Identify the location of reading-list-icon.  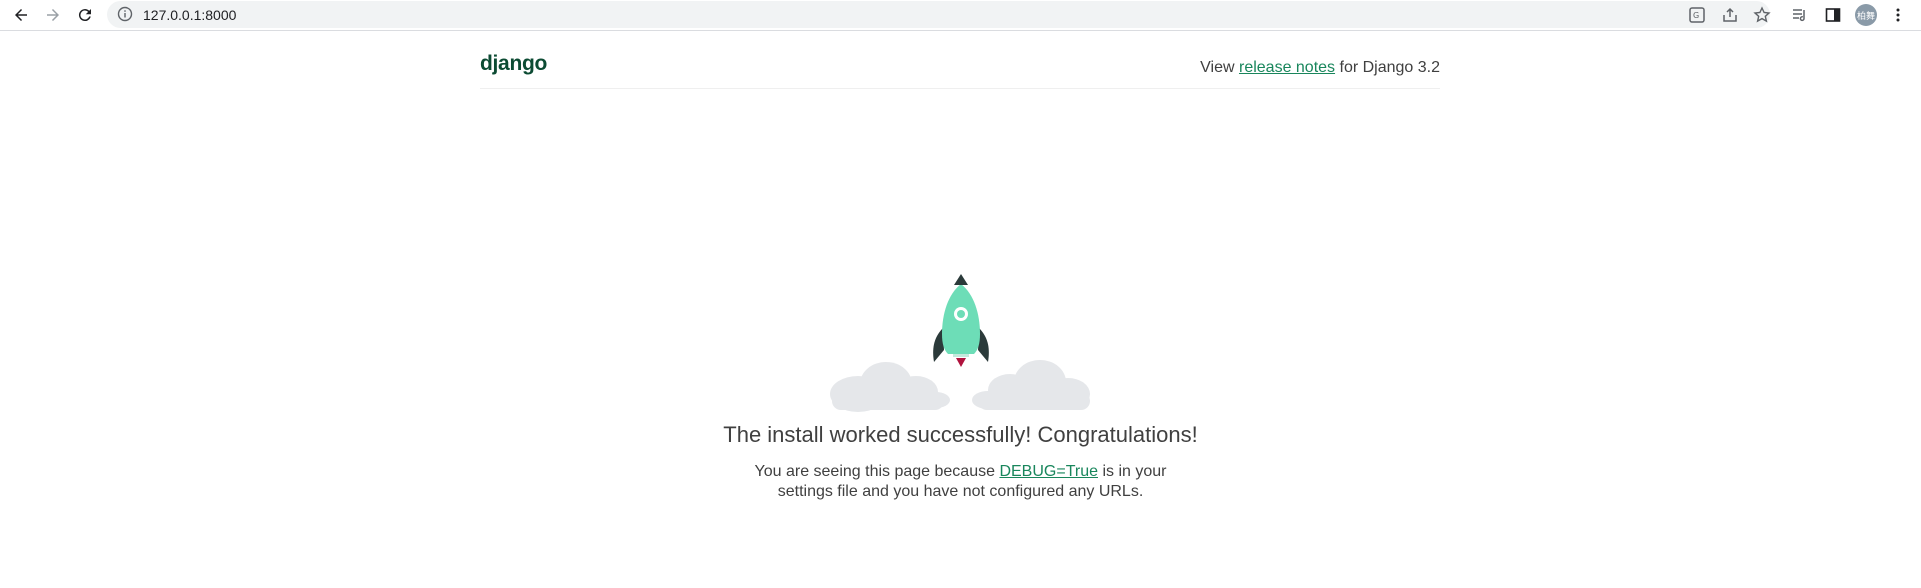
(1800, 15).